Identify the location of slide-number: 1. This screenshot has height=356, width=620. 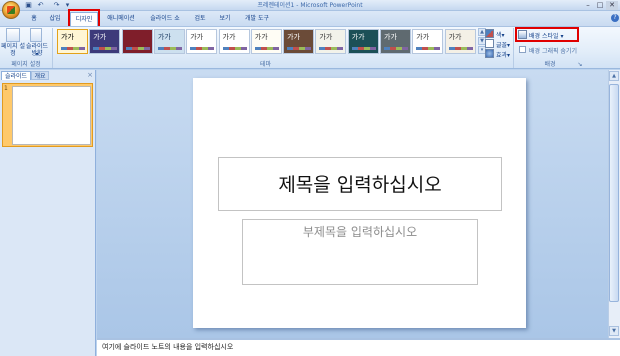
(6, 88).